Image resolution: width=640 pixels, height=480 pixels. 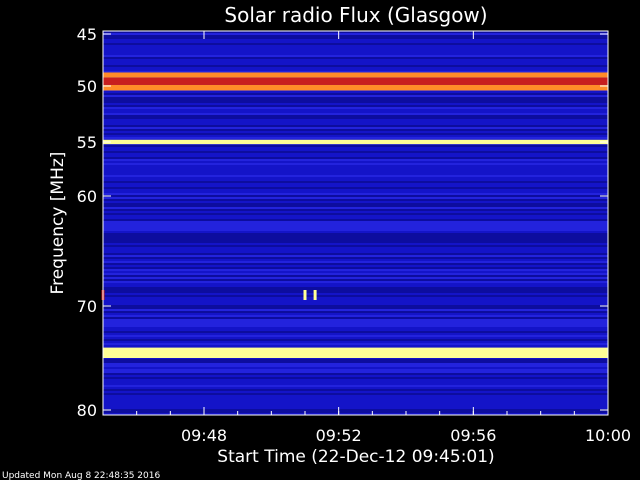 I want to click on footer-updated-text: Updated Mon Aug 8 22:48:35 2016, so click(x=81, y=475).